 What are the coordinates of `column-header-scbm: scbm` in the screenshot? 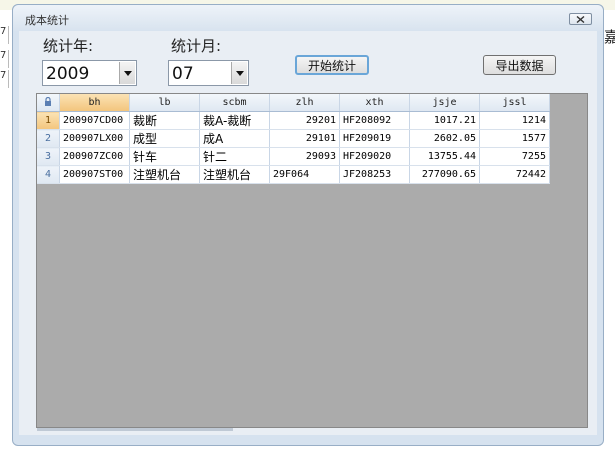 It's located at (234, 103).